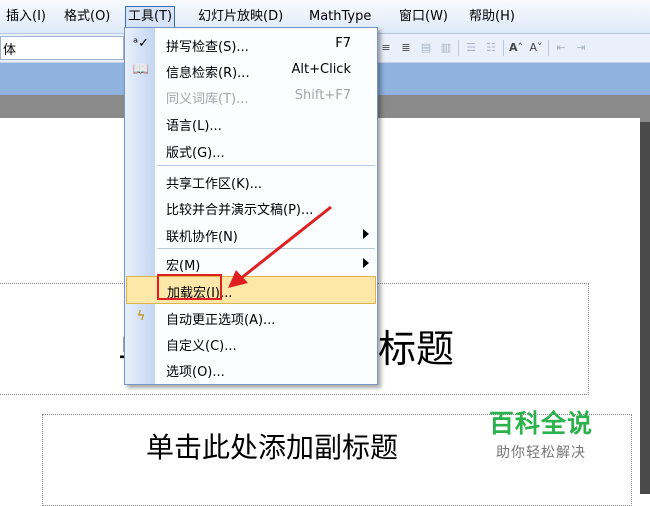 The width and height of the screenshot is (650, 506). I want to click on watermark-tagline: 助你轻松解决, so click(541, 453).